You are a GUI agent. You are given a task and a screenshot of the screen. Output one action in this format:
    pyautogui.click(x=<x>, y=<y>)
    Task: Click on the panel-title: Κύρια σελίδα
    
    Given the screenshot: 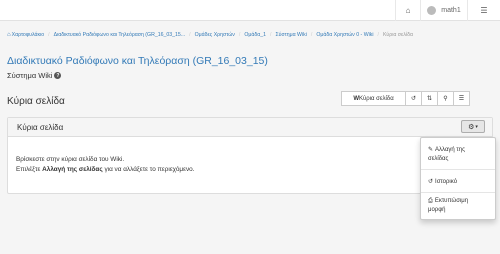 What is the action you would take?
    pyautogui.click(x=40, y=127)
    